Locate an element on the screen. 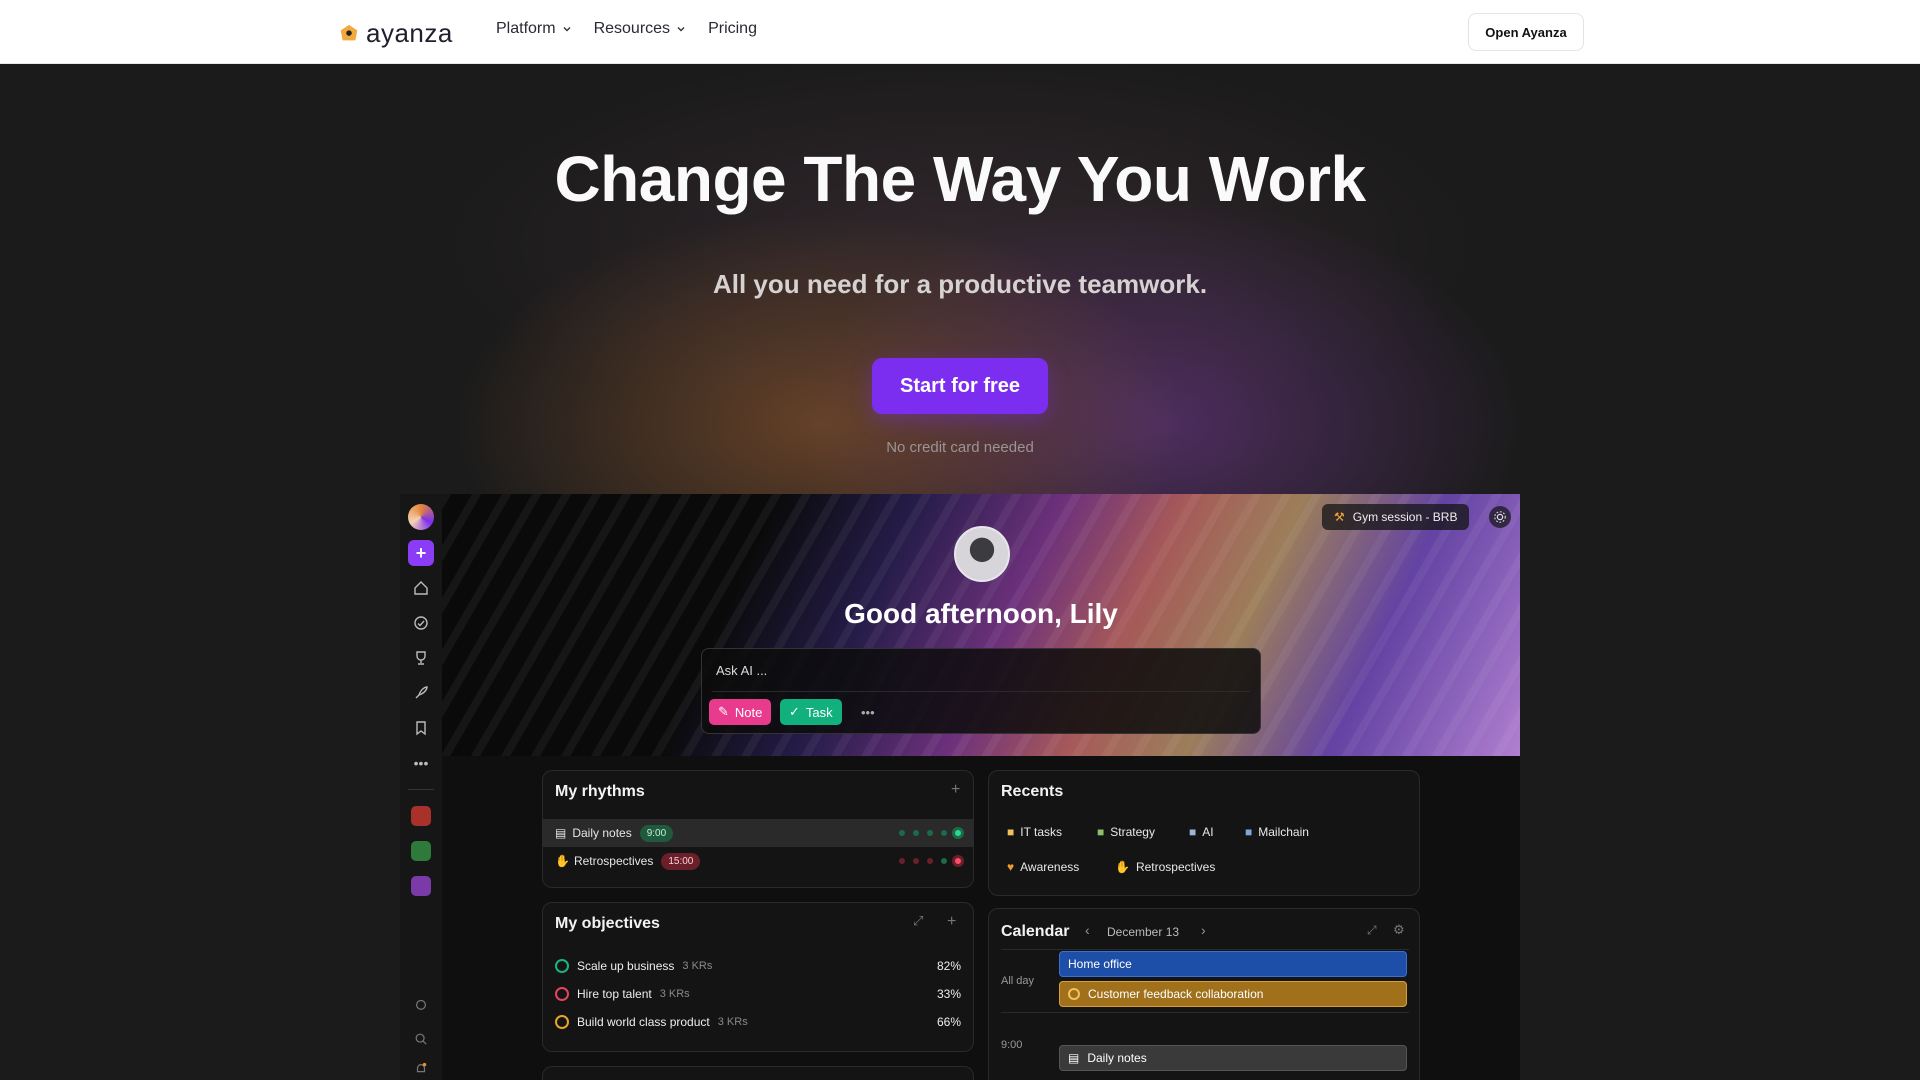  bell-icon is located at coordinates (421, 1069).